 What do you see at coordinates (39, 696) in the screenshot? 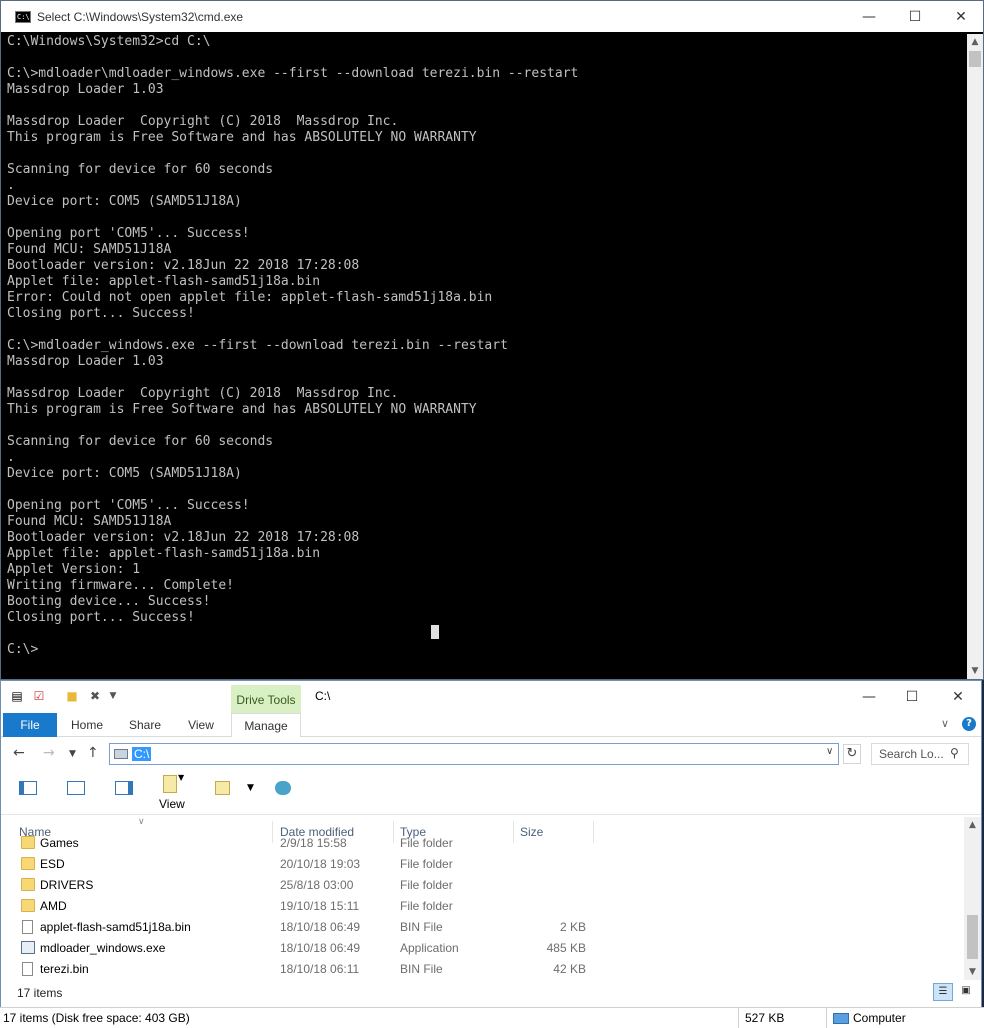
I see `checkmark-icon: ☑` at bounding box center [39, 696].